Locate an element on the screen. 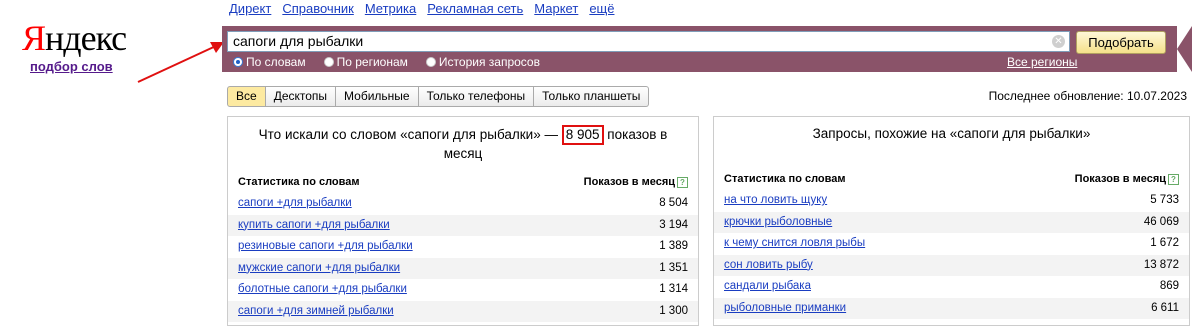 This screenshot has width=1200, height=326. search-band-tail is located at coordinates (1184, 49).